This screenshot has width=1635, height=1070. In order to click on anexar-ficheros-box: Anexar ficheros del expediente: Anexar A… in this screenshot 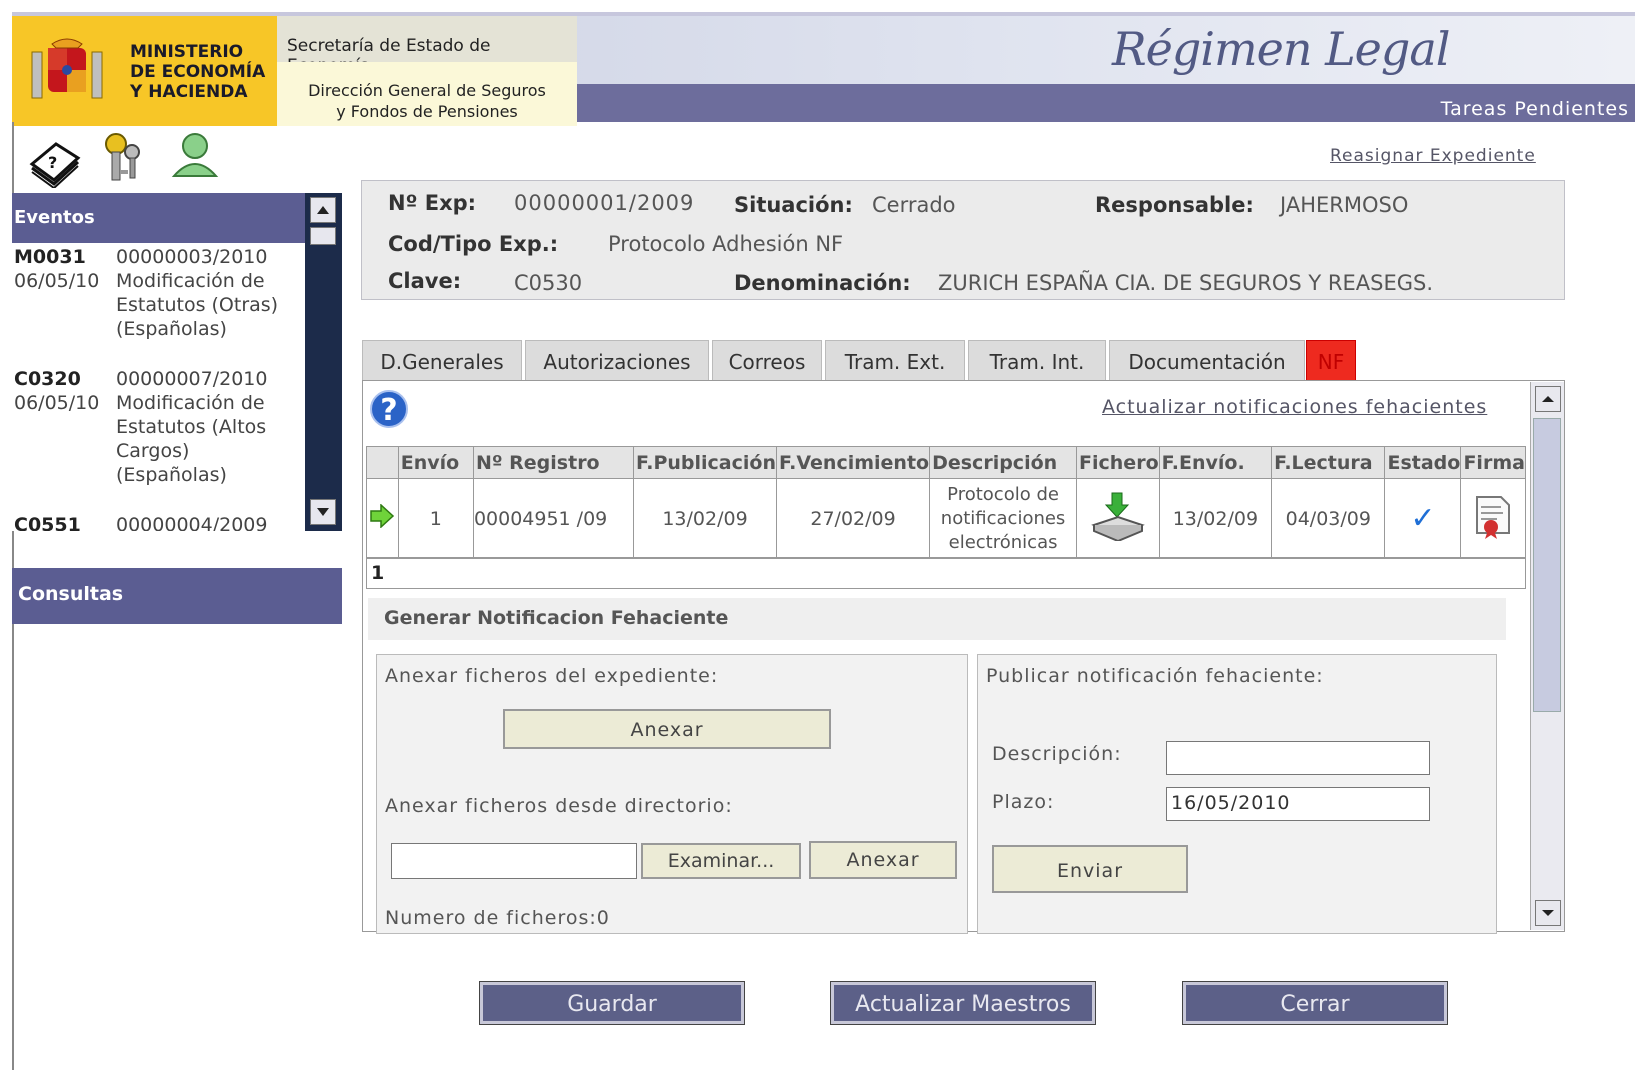, I will do `click(672, 794)`.